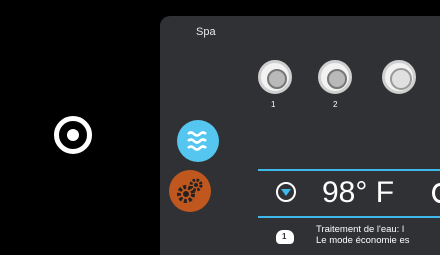  I want to click on light-icon, so click(401, 79).